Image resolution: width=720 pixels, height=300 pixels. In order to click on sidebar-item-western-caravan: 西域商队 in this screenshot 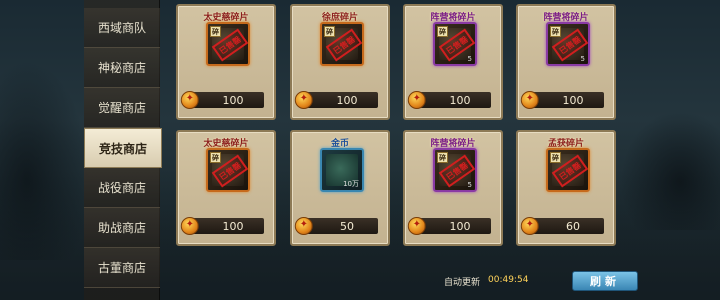, I will do `click(122, 28)`.